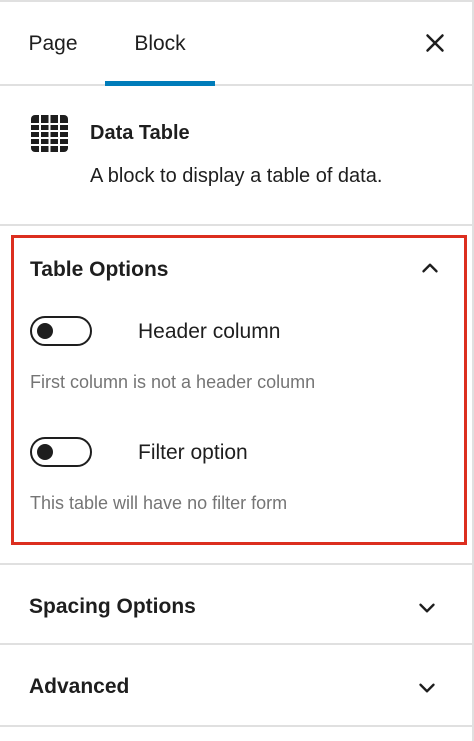 The height and width of the screenshot is (741, 474). I want to click on advanced-section: Advanced, so click(236, 686).